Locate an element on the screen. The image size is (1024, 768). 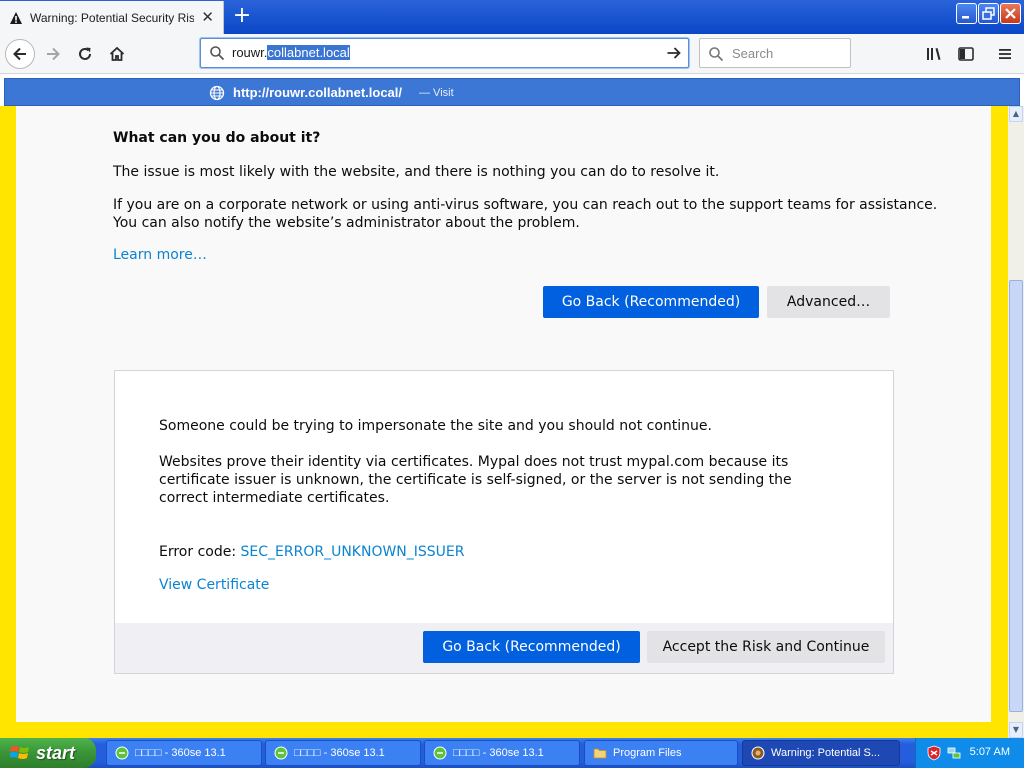
reload-icon is located at coordinates (85, 53).